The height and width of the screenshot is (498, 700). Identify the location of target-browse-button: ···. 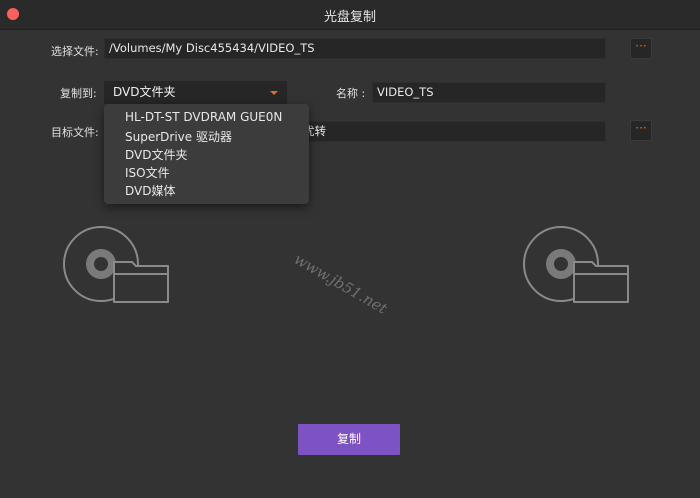
(641, 130).